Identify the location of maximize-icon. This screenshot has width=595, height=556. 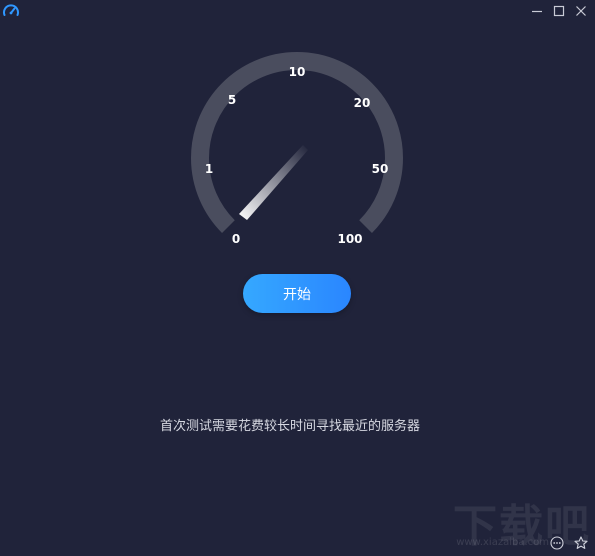
(559, 11).